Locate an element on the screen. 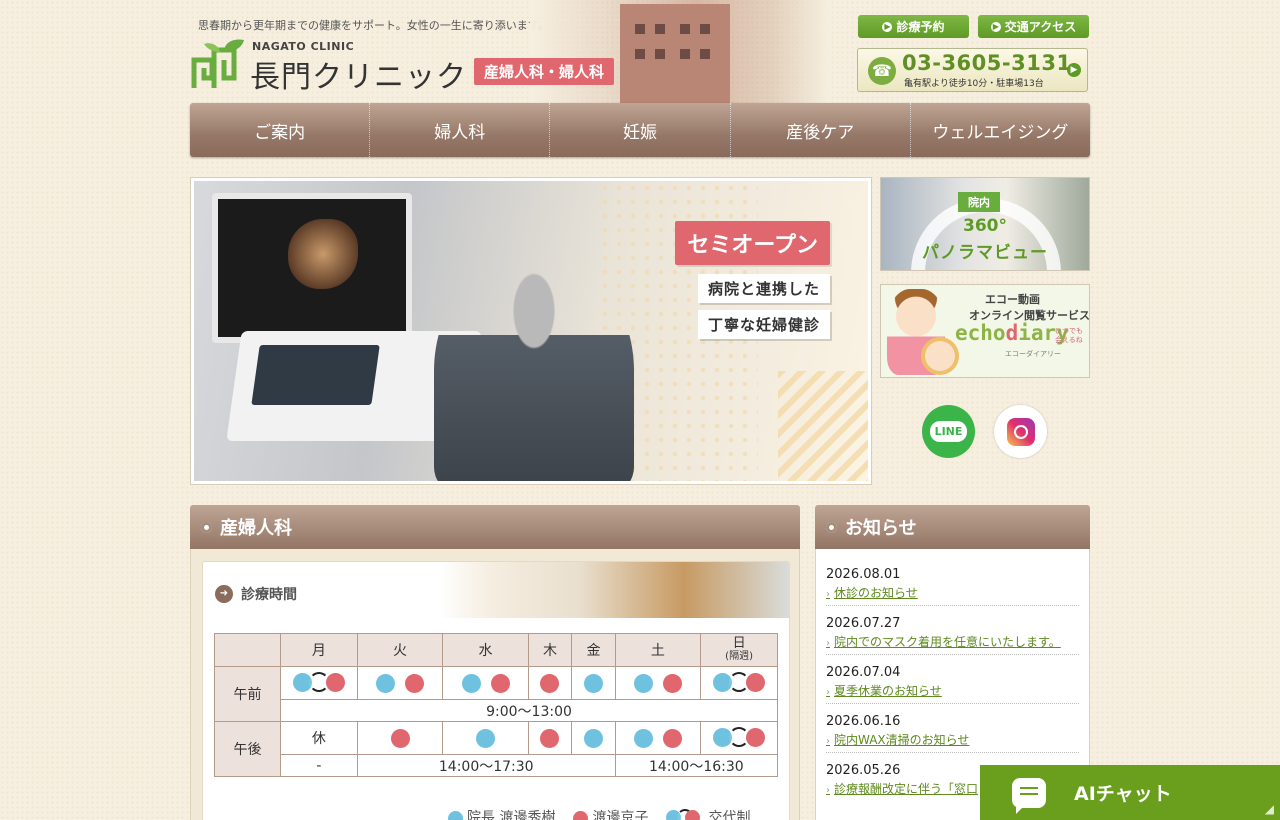  clinic-logo: NAGATO CLINIC 長門クリニック is located at coordinates (335, 65).